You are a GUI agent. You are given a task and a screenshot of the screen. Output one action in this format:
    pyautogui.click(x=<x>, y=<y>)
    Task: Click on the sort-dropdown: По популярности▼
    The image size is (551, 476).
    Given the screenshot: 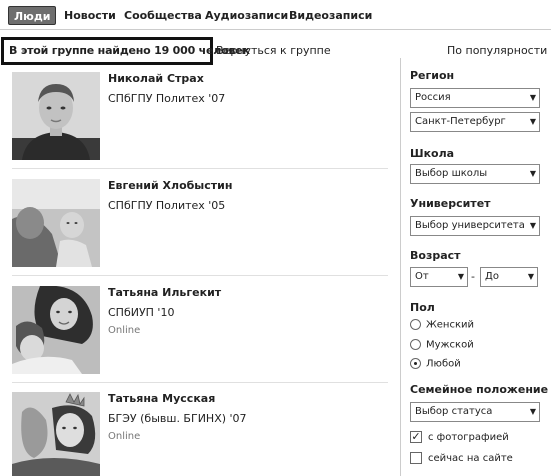 What is the action you would take?
    pyautogui.click(x=499, y=50)
    